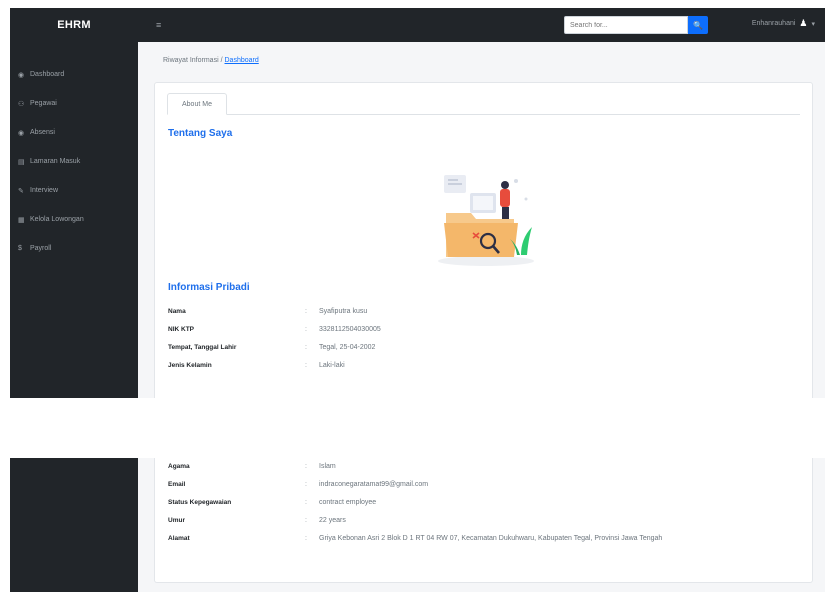 This screenshot has width=825, height=592. What do you see at coordinates (158, 25) in the screenshot?
I see `menu-toggle-icon: ≡` at bounding box center [158, 25].